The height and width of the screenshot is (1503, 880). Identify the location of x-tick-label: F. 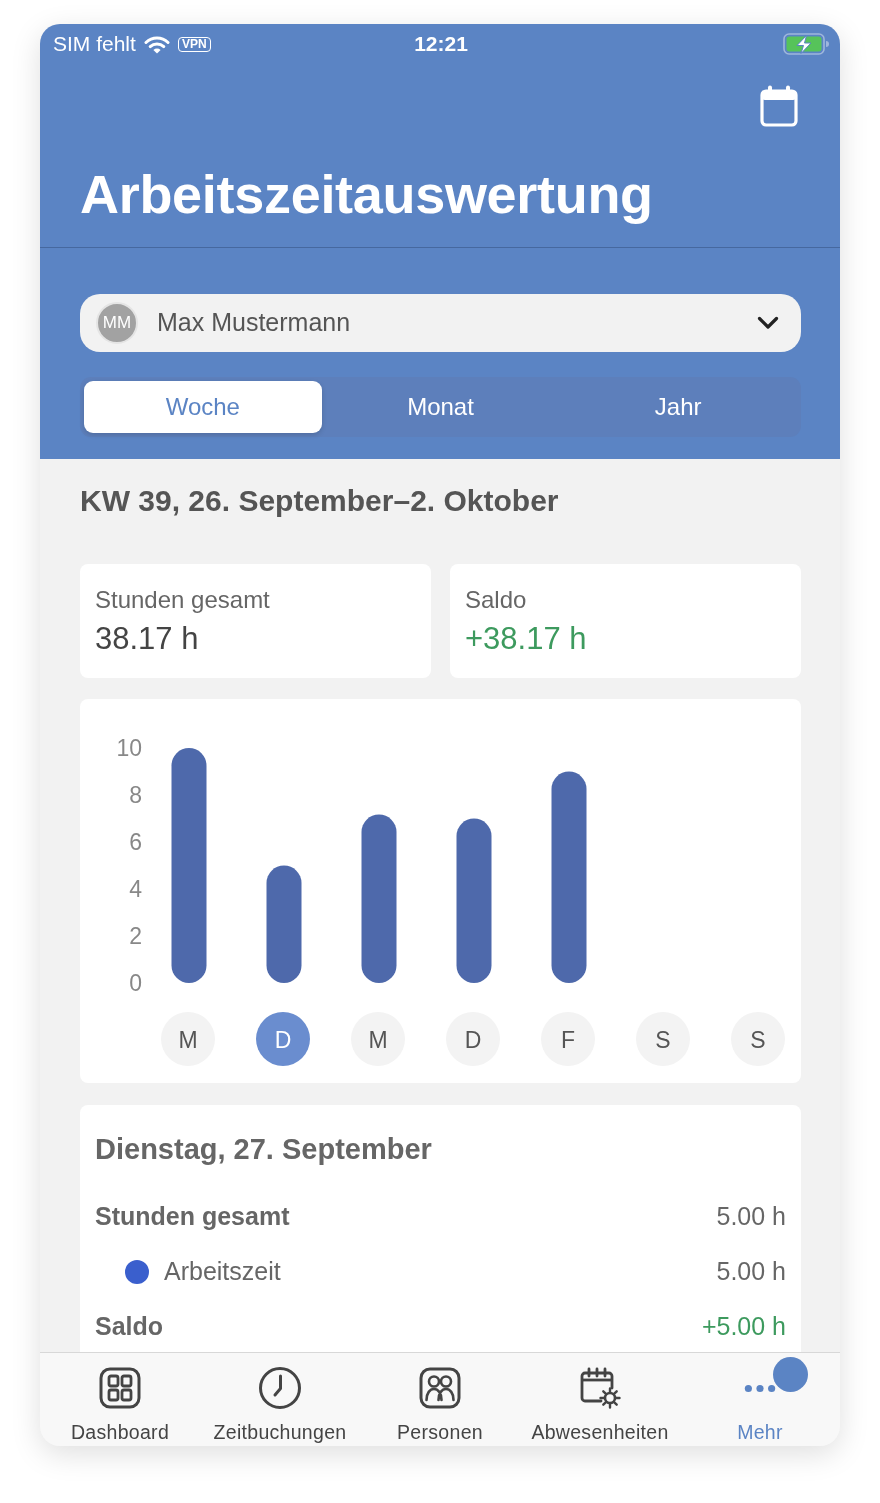
(568, 1040).